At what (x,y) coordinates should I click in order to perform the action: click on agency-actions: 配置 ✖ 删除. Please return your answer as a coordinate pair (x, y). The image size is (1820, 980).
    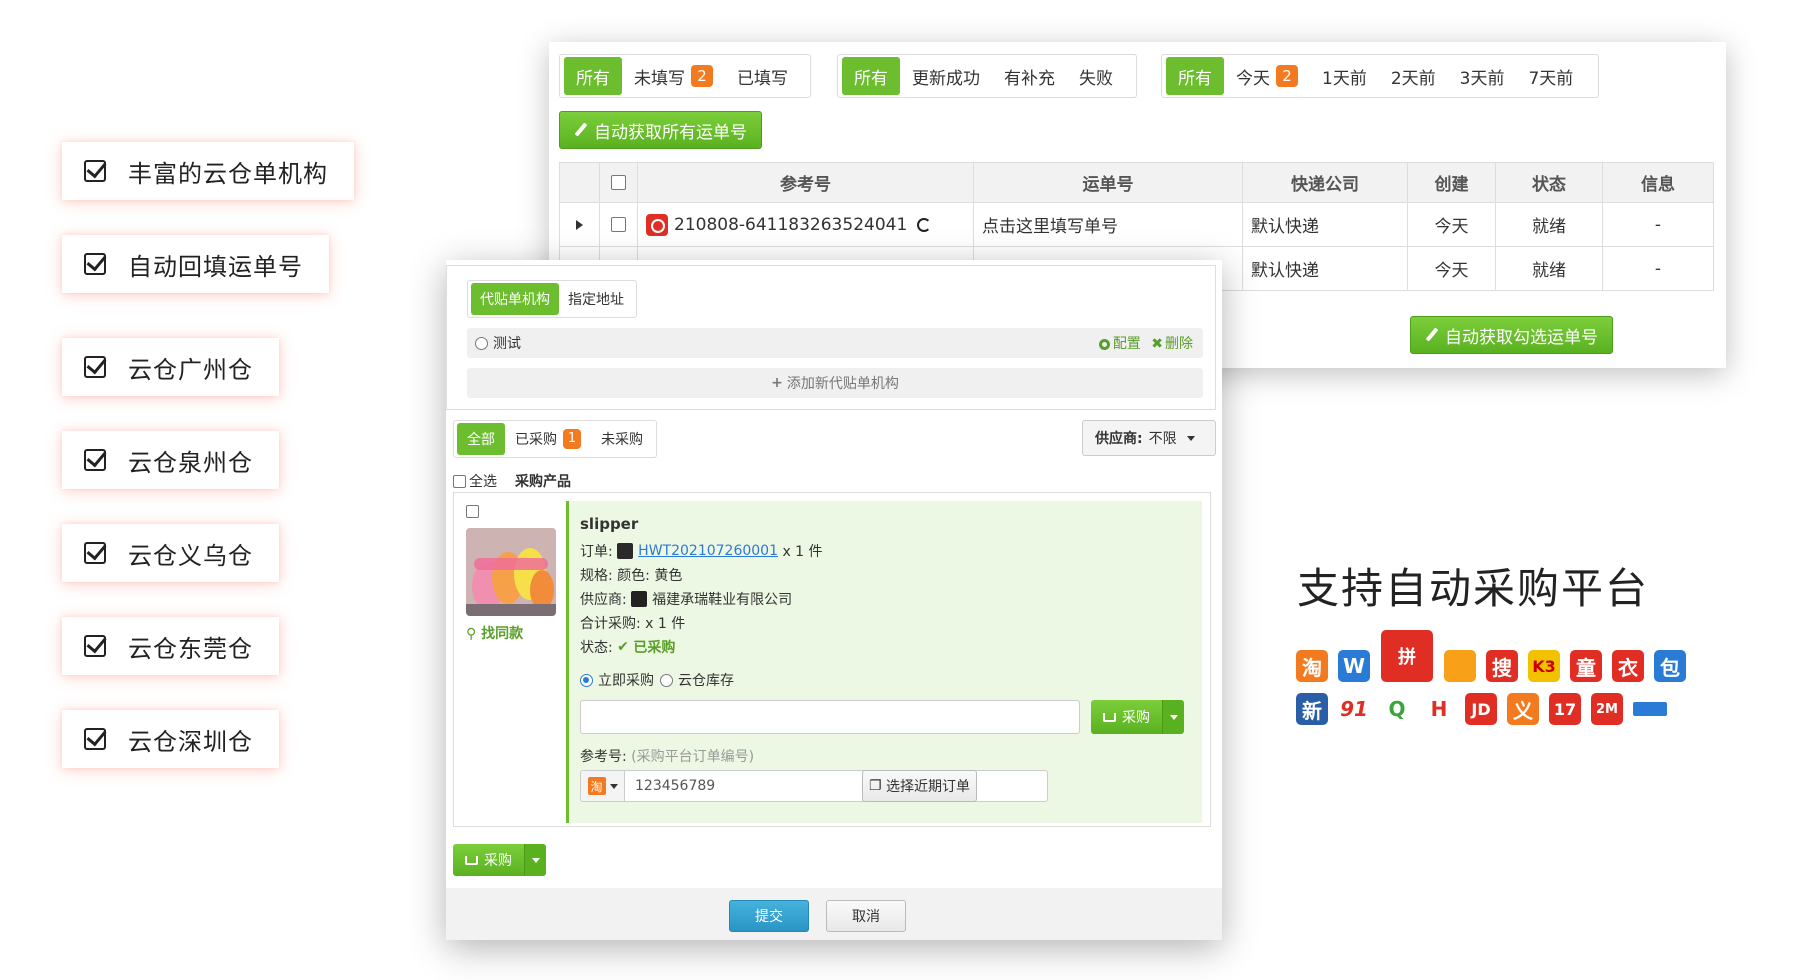
    Looking at the image, I should click on (1145, 343).